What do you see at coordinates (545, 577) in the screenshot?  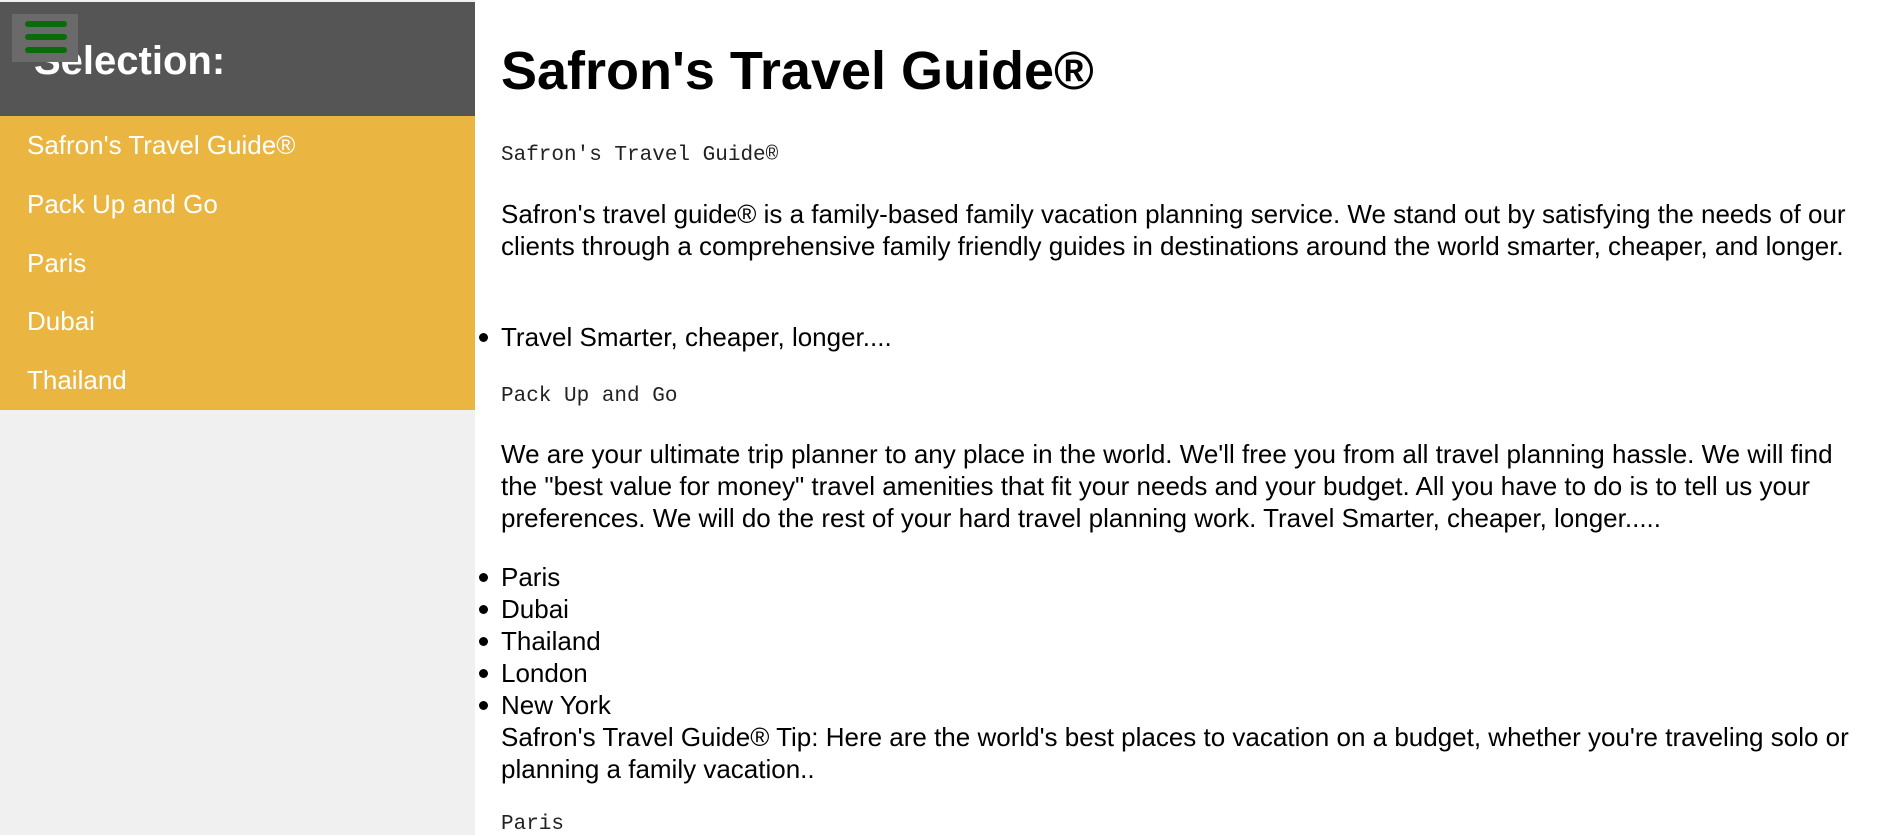 I see `list-item: Paris` at bounding box center [545, 577].